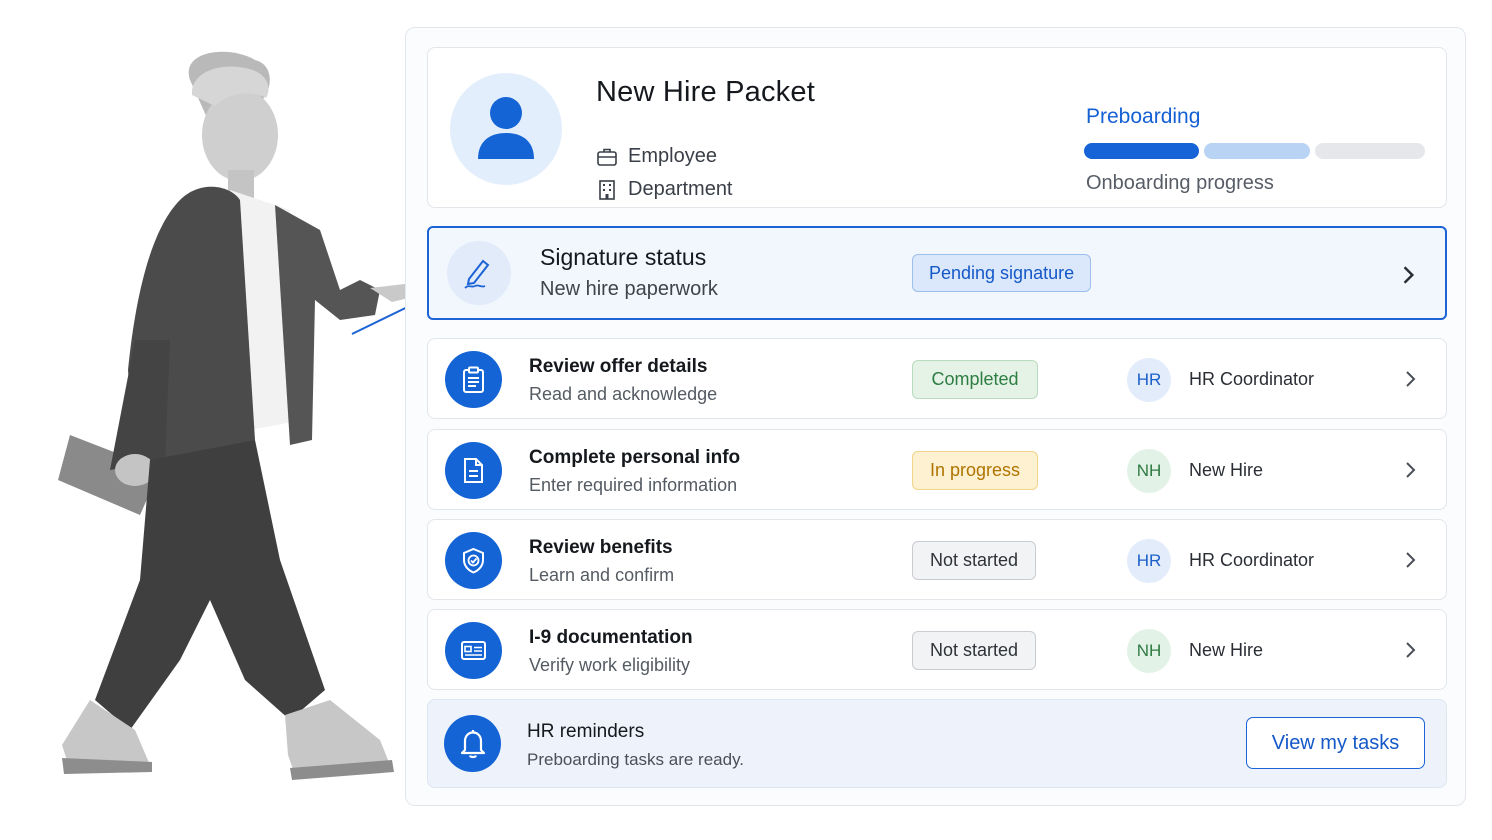  What do you see at coordinates (975, 379) in the screenshot?
I see `status-badge: Completed` at bounding box center [975, 379].